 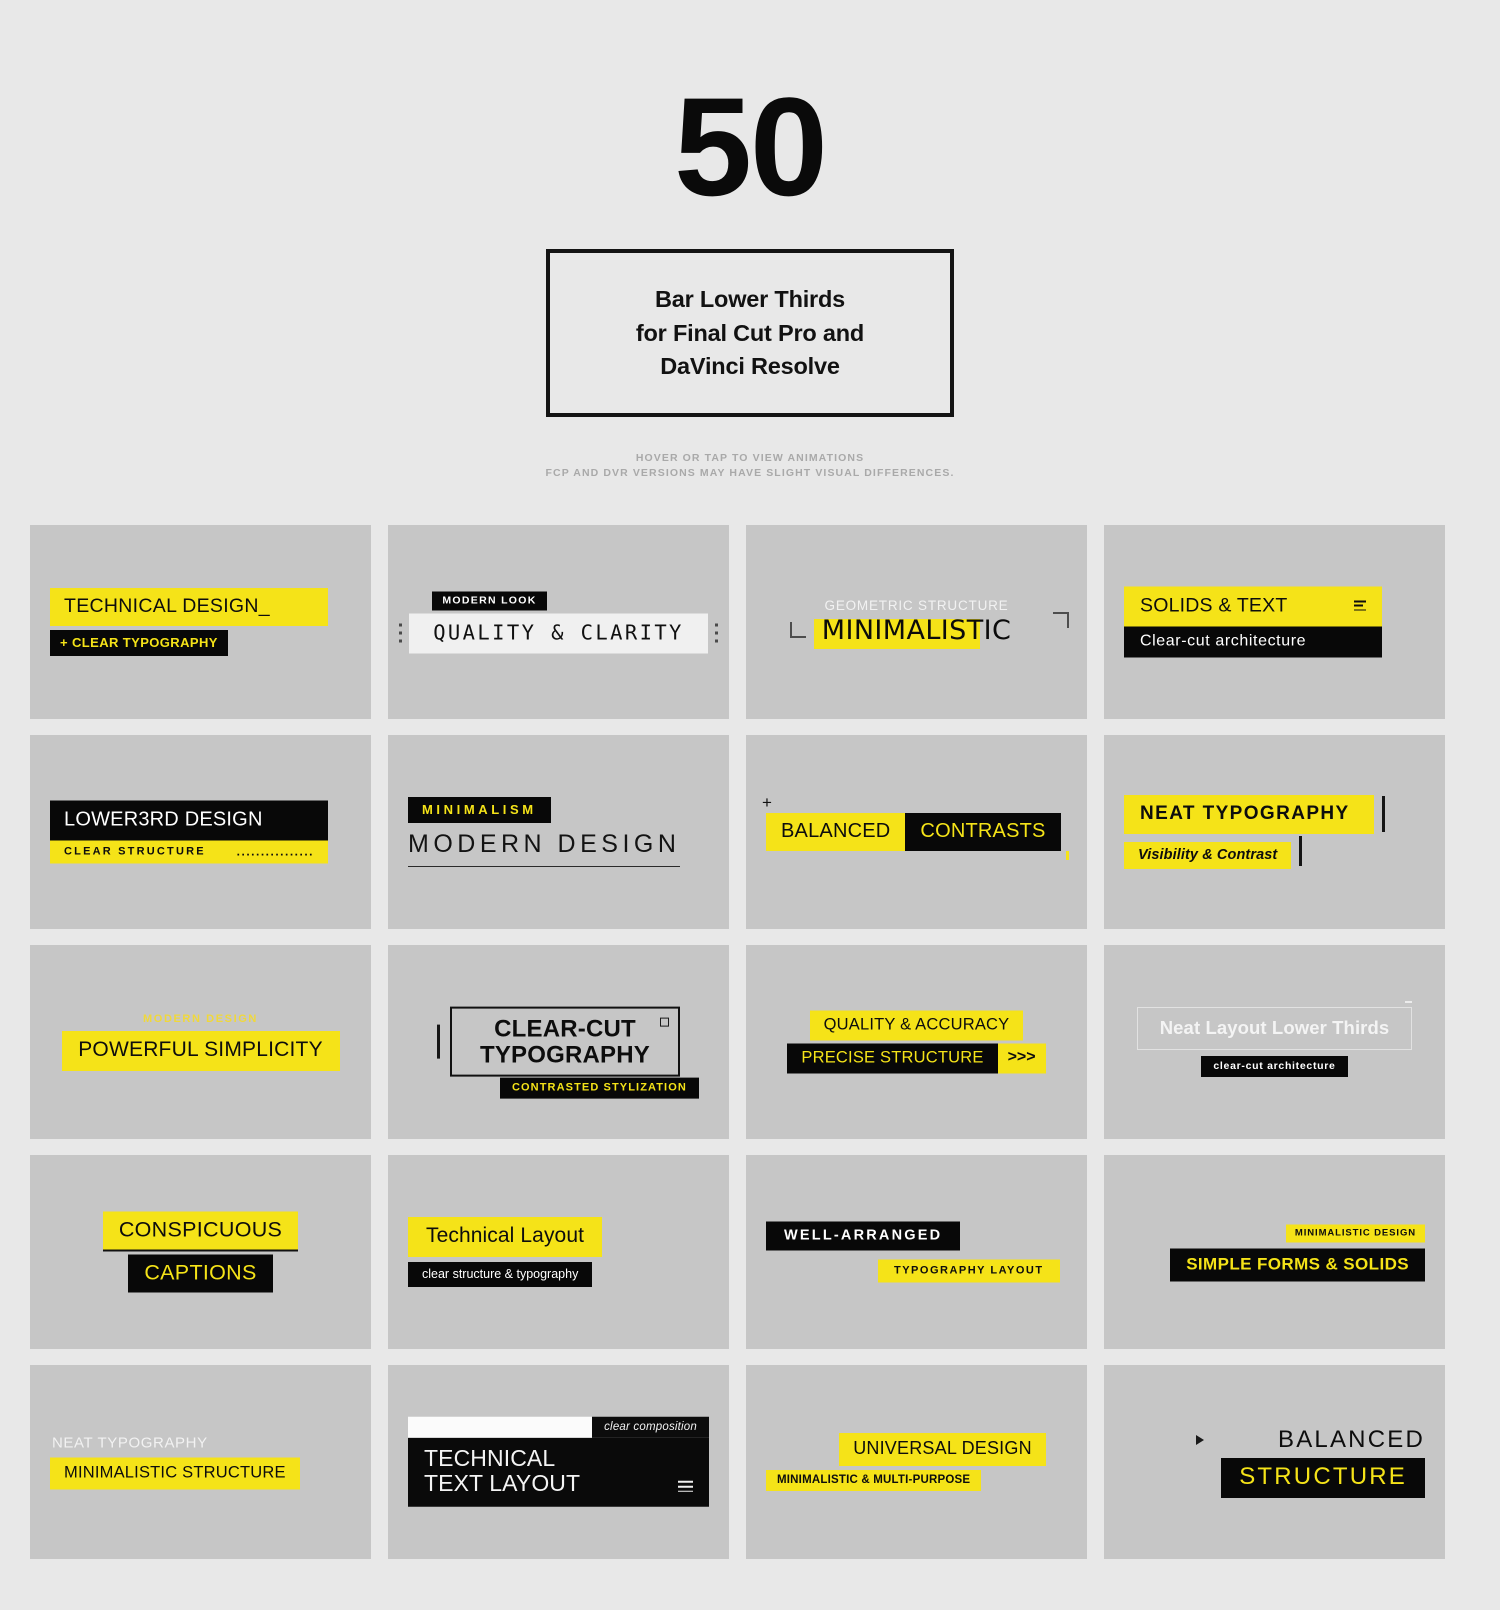 I want to click on preset-title: UNIVERSAL DESIGN, so click(x=942, y=1449).